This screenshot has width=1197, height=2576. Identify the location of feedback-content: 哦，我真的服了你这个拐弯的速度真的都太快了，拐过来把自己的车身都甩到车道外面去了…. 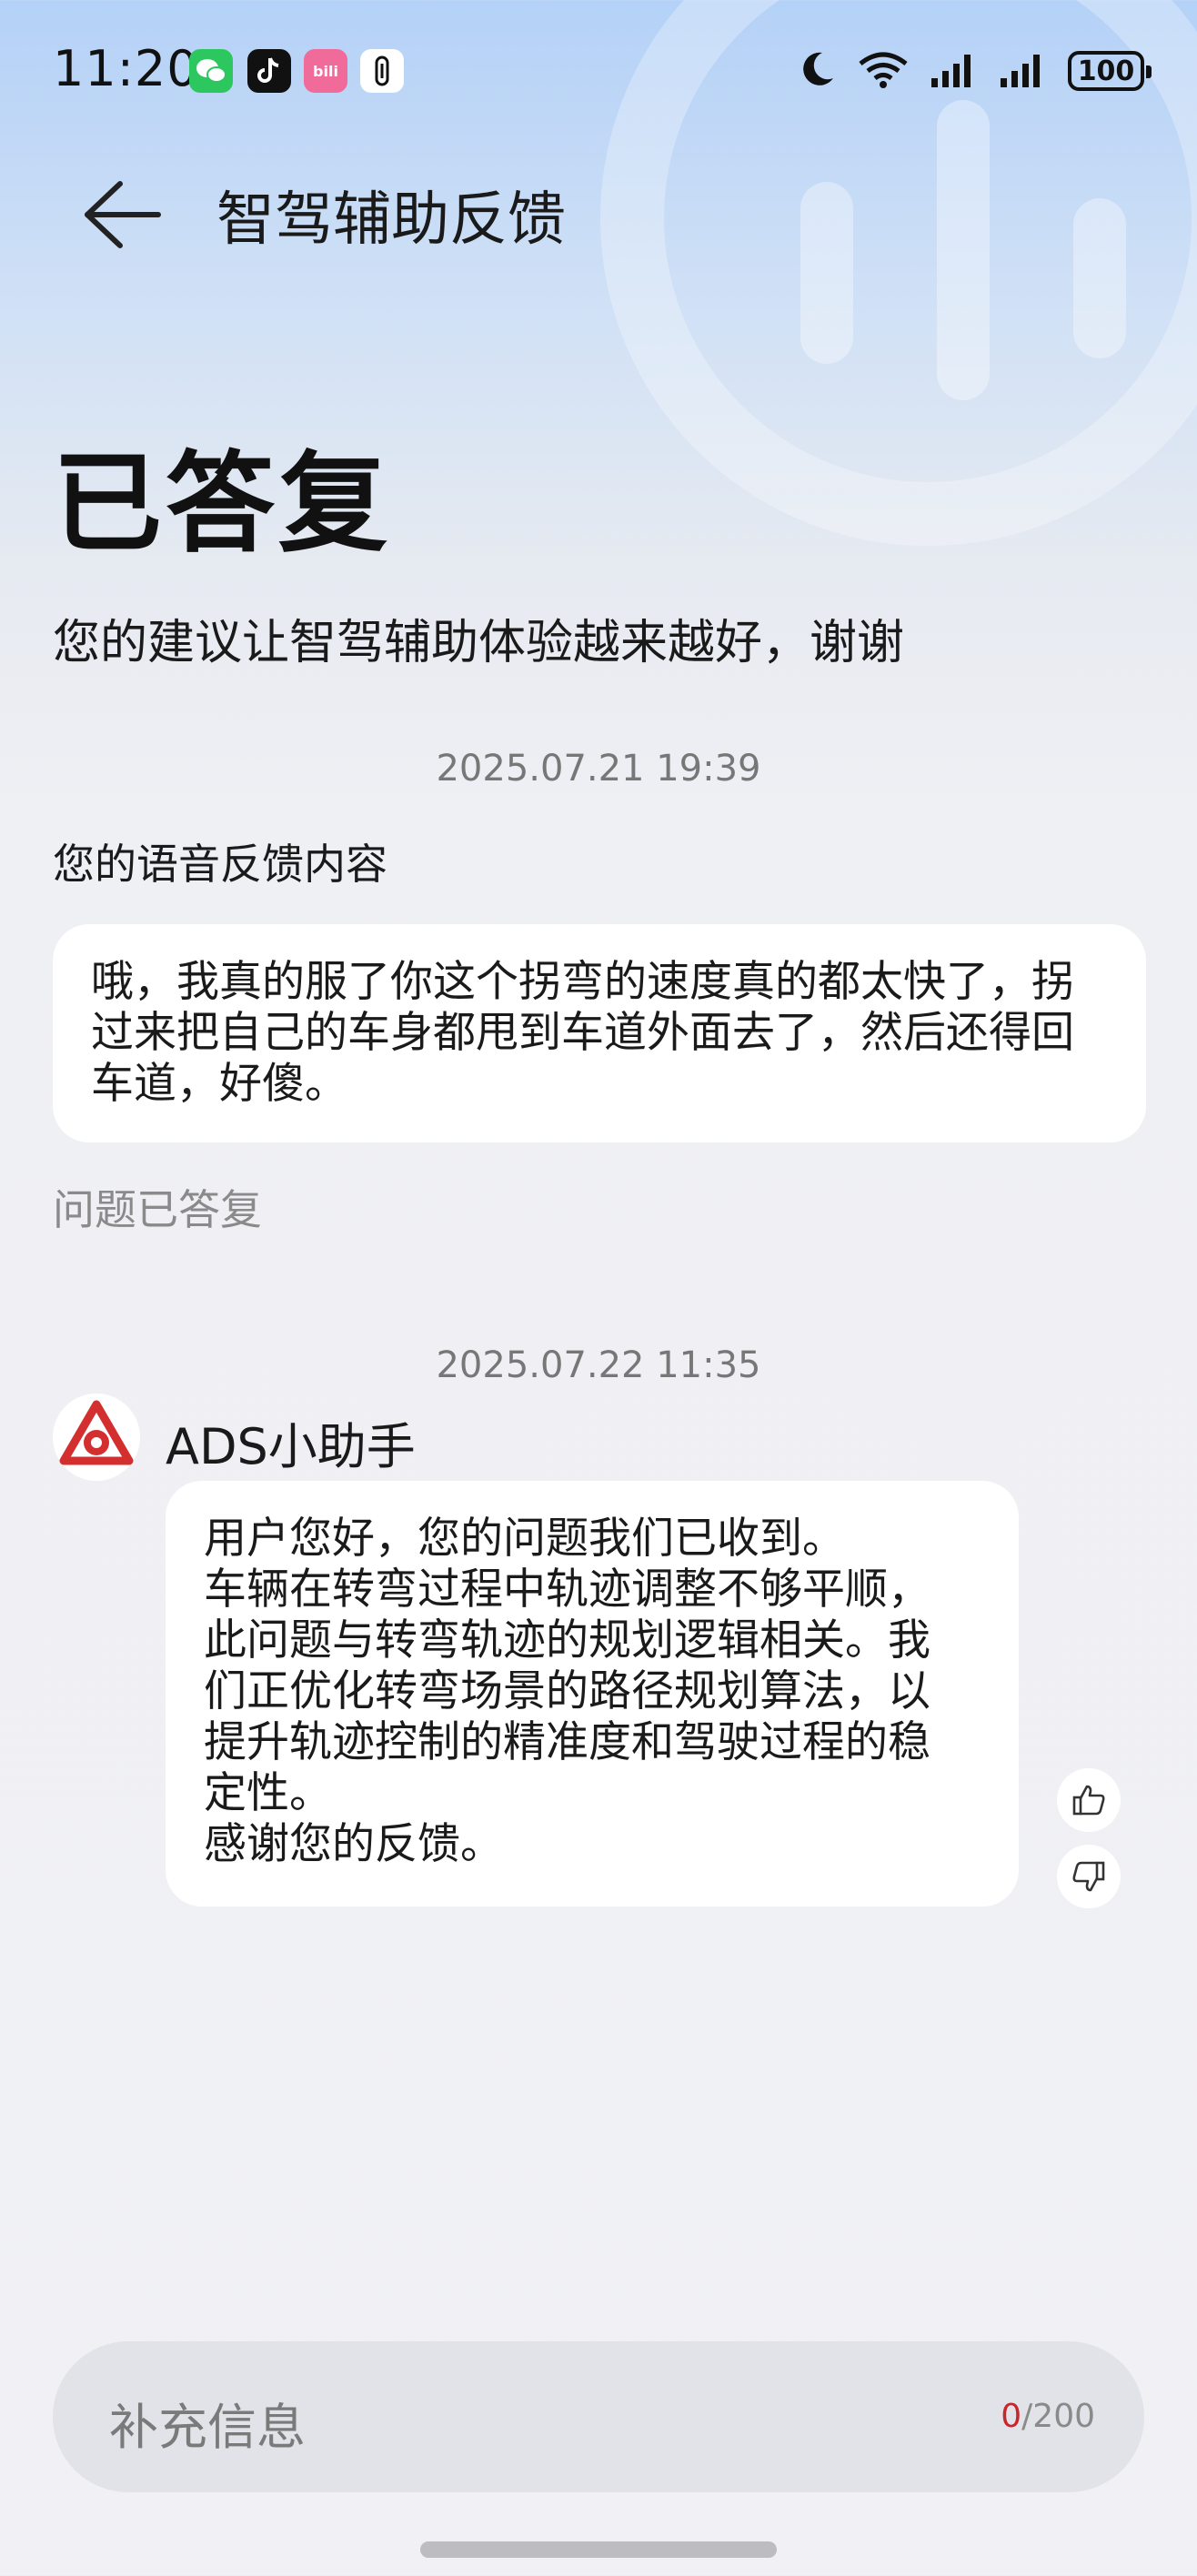
(582, 1033).